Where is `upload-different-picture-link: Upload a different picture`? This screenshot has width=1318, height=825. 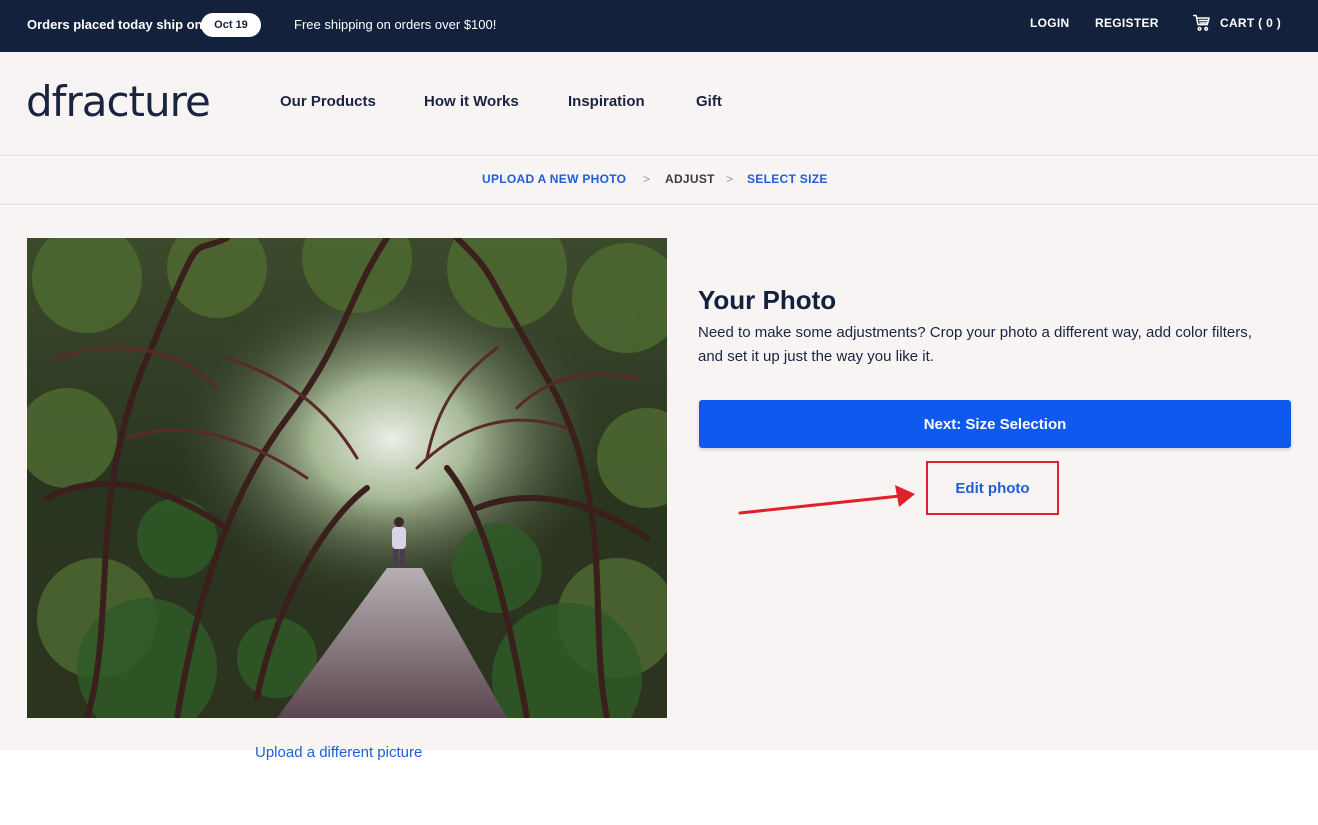 upload-different-picture-link: Upload a different picture is located at coordinates (338, 752).